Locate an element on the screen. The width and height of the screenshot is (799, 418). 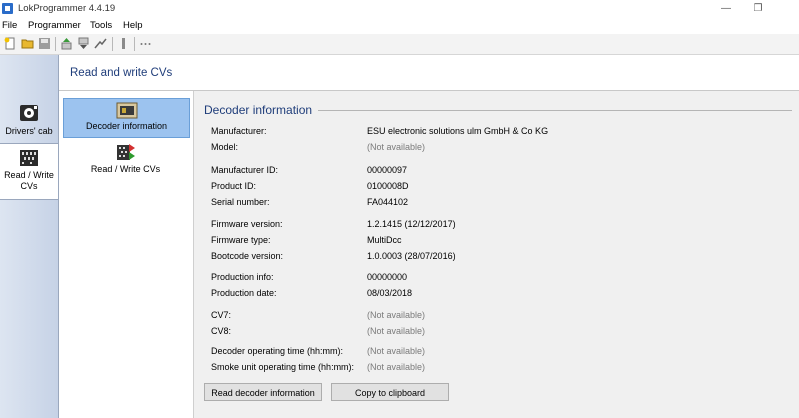
download-icon is located at coordinates (83, 43).